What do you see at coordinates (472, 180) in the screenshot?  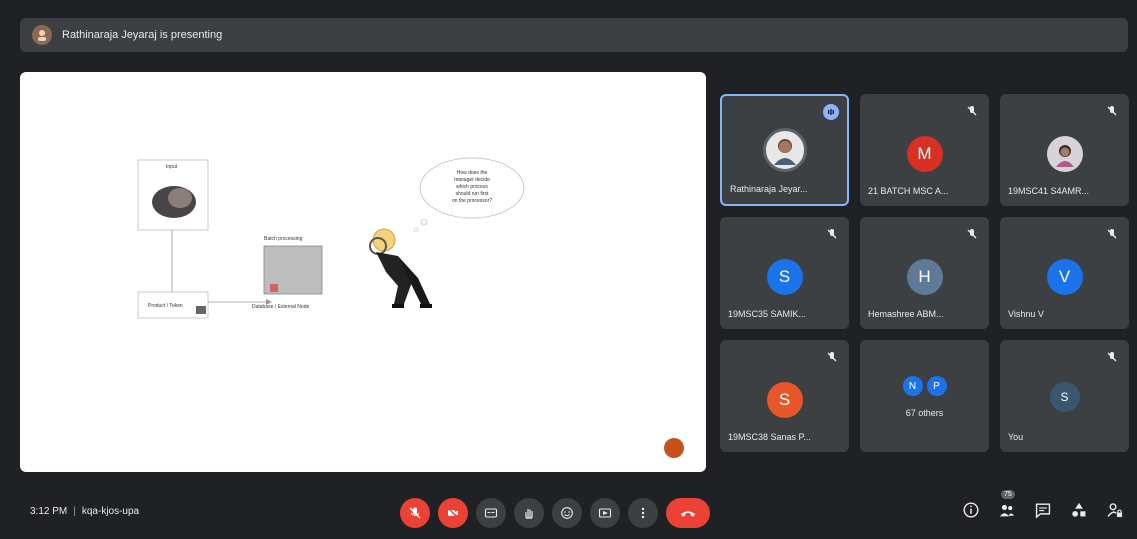 I see `speech-line: manager decide` at bounding box center [472, 180].